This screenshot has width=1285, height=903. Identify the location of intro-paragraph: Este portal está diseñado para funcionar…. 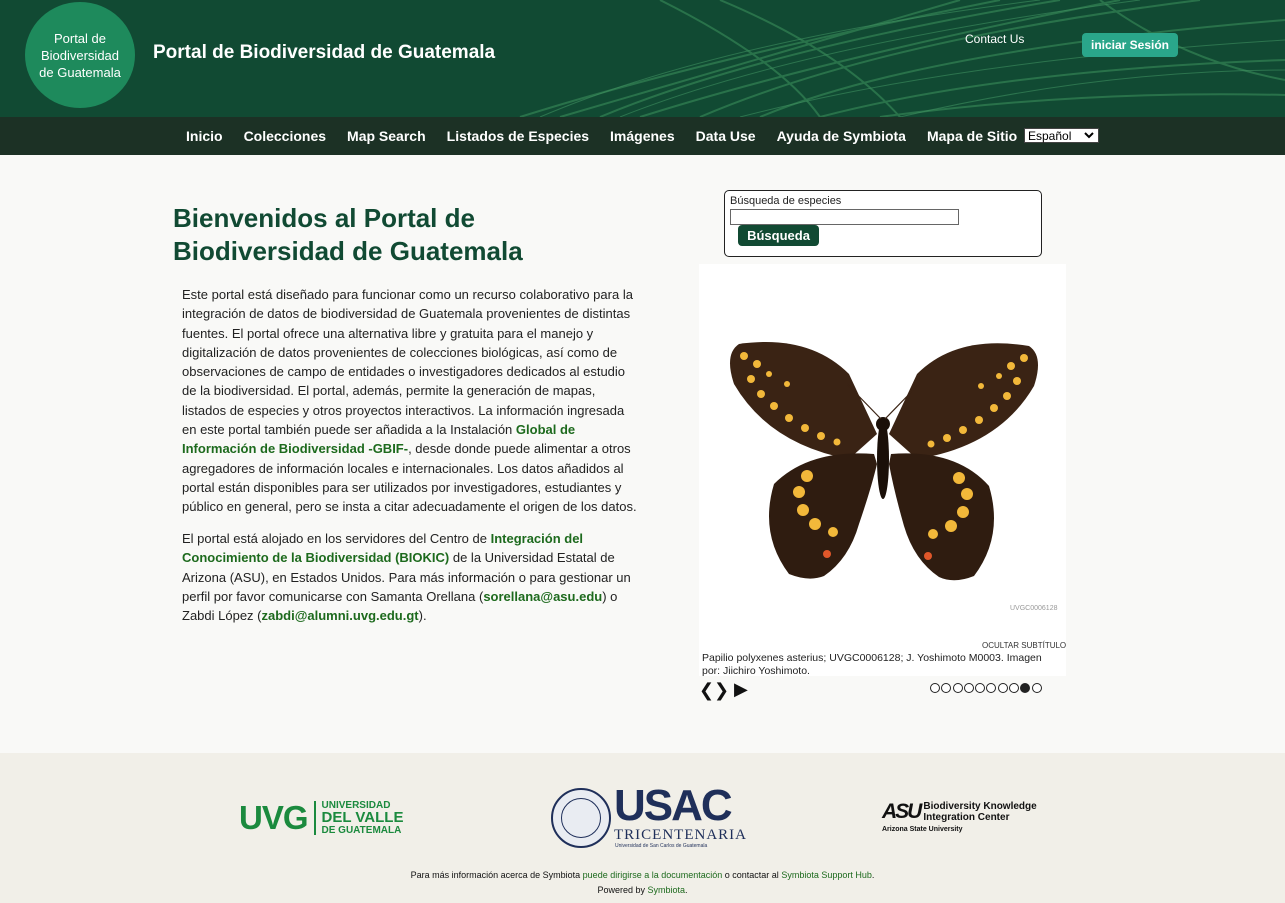
(409, 401).